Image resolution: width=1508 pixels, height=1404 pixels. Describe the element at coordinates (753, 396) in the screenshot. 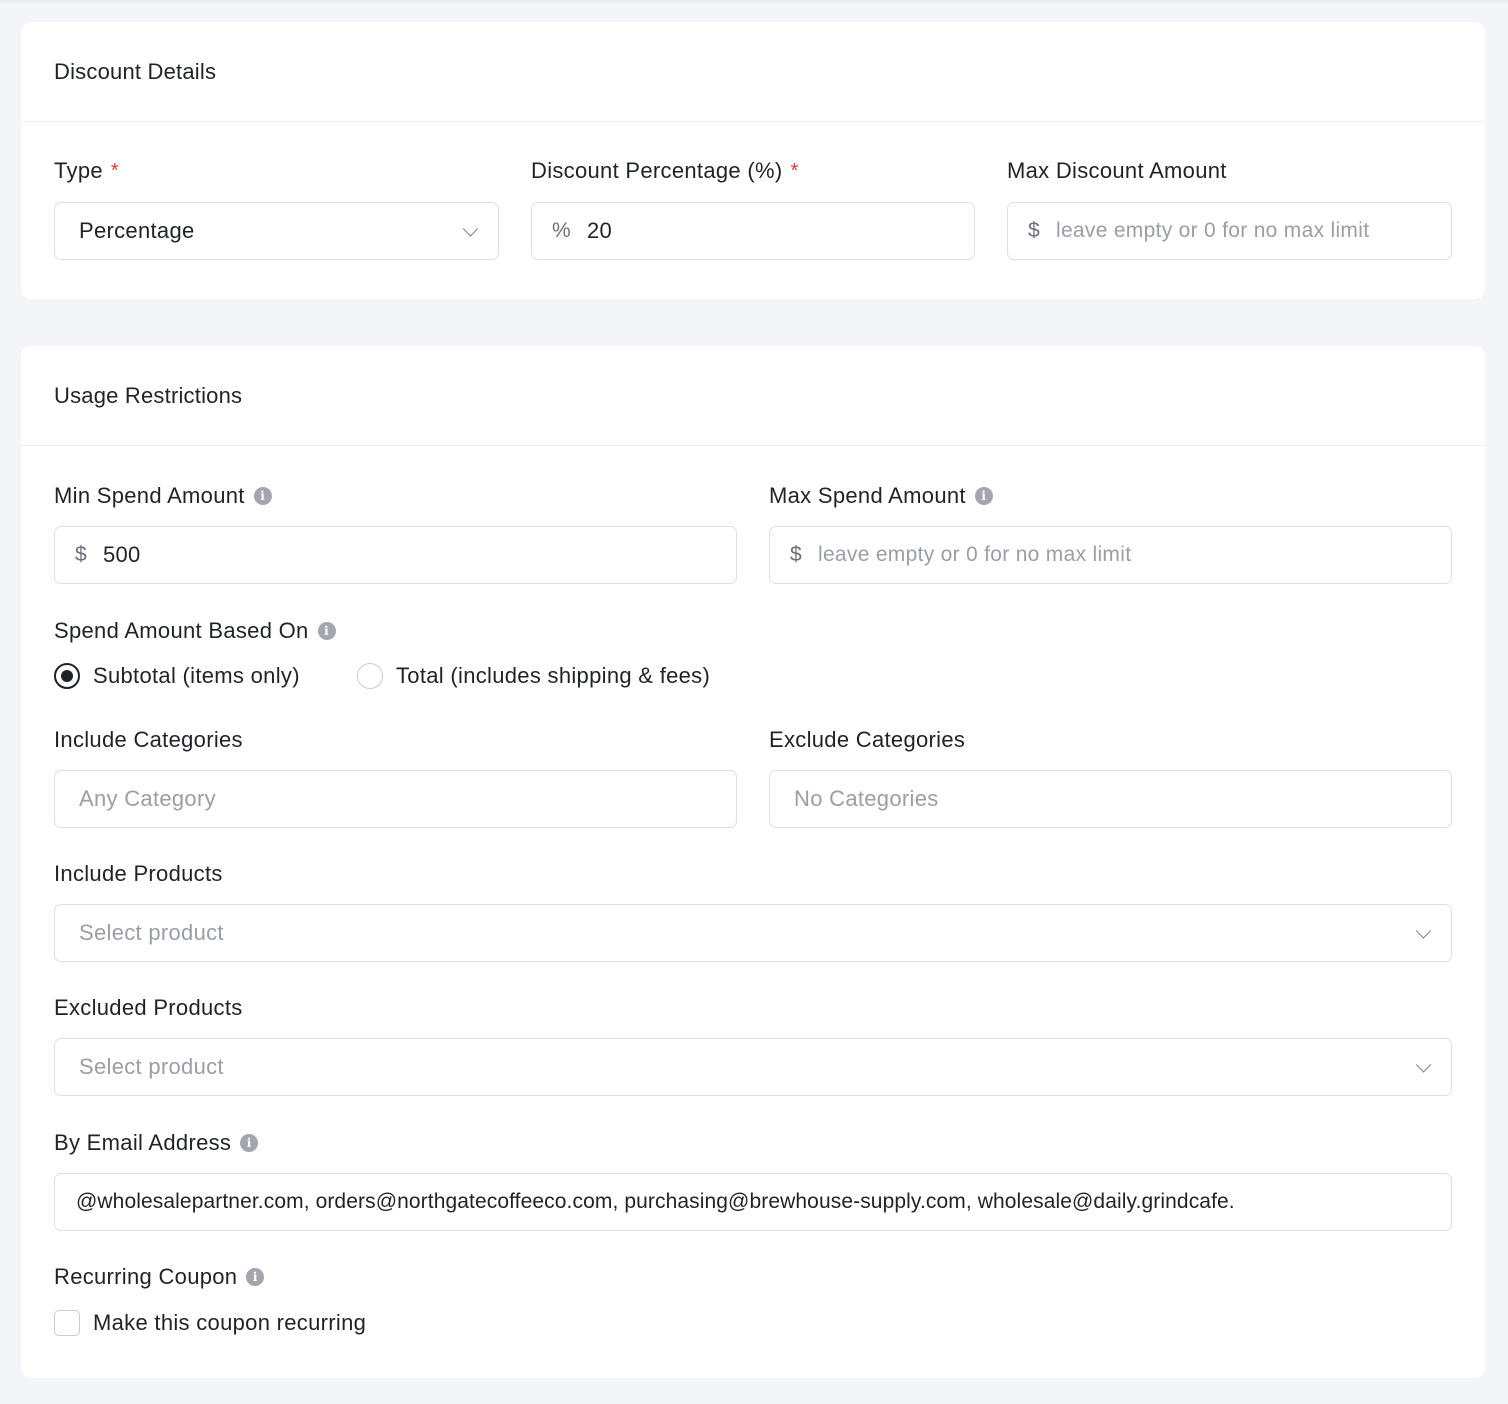

I see `card-header: Usage Restrictions` at that location.